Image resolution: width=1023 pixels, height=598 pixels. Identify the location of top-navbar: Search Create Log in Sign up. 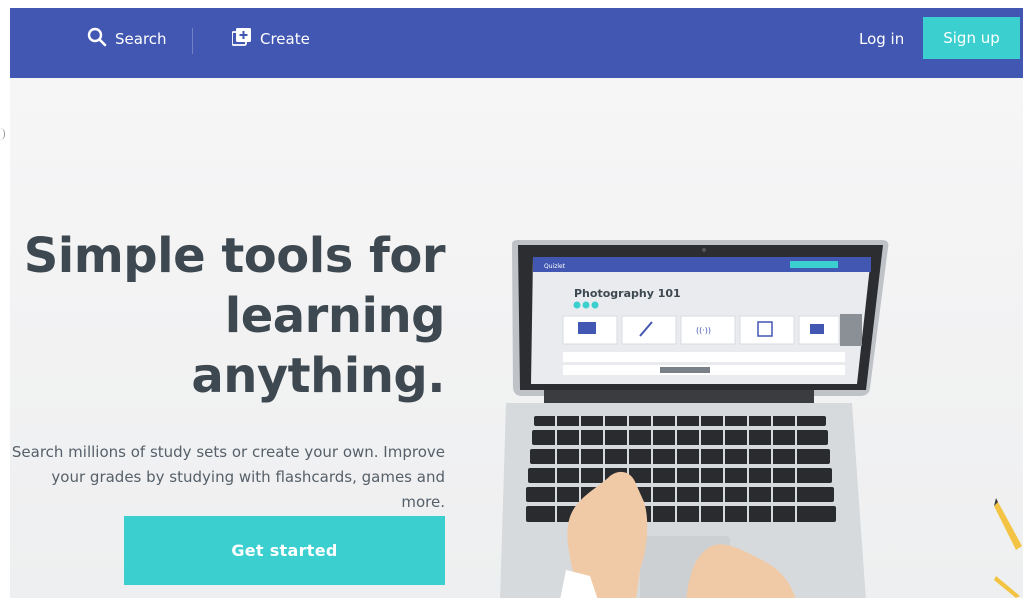
(516, 43).